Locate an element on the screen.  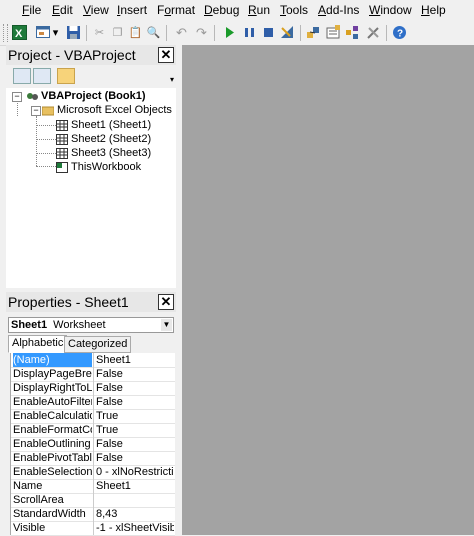
insert-userform-icon is located at coordinates (43, 32).